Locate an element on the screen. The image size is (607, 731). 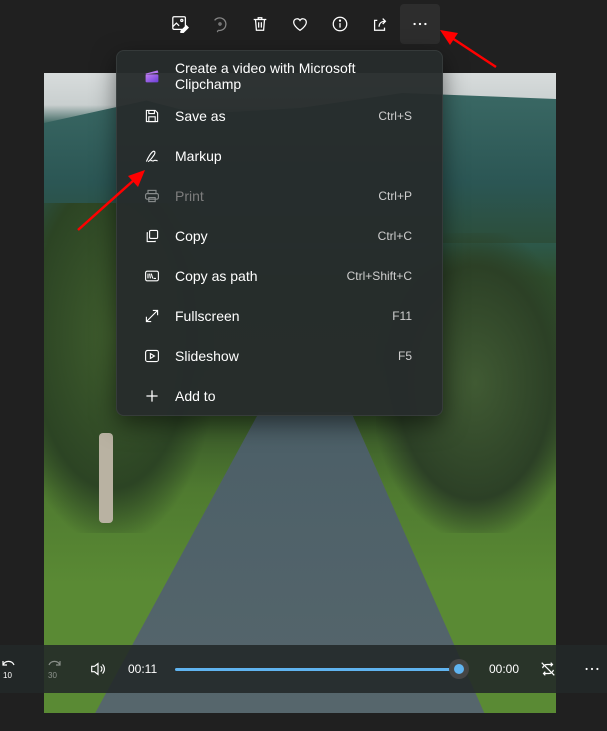
edit-image-icon is located at coordinates (180, 24).